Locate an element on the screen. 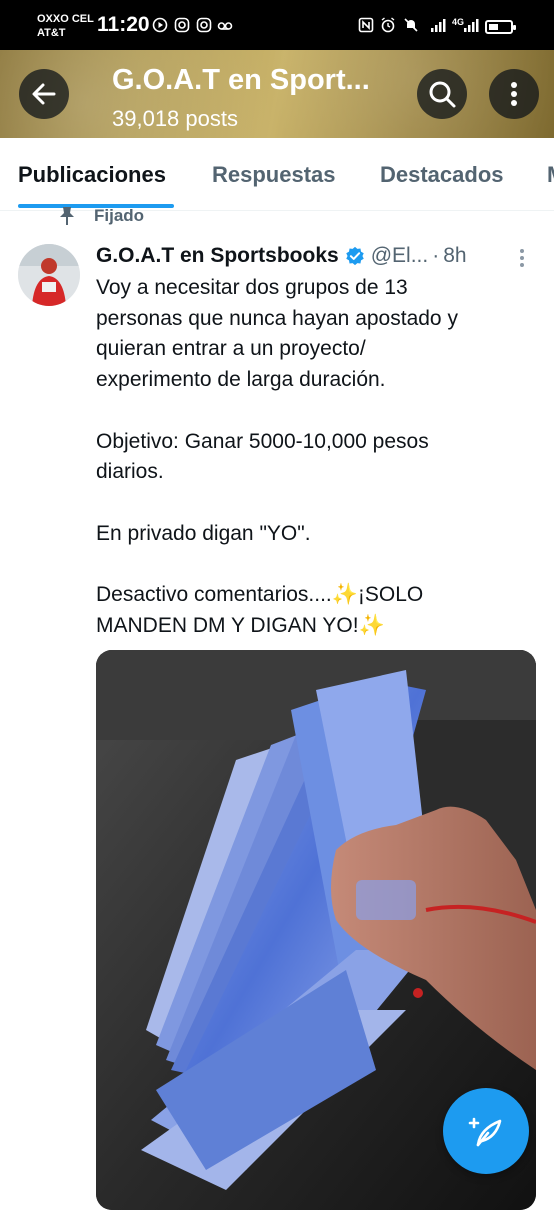  tweet-line: Voy a necesitar dos grupos de 13 is located at coordinates (252, 287).